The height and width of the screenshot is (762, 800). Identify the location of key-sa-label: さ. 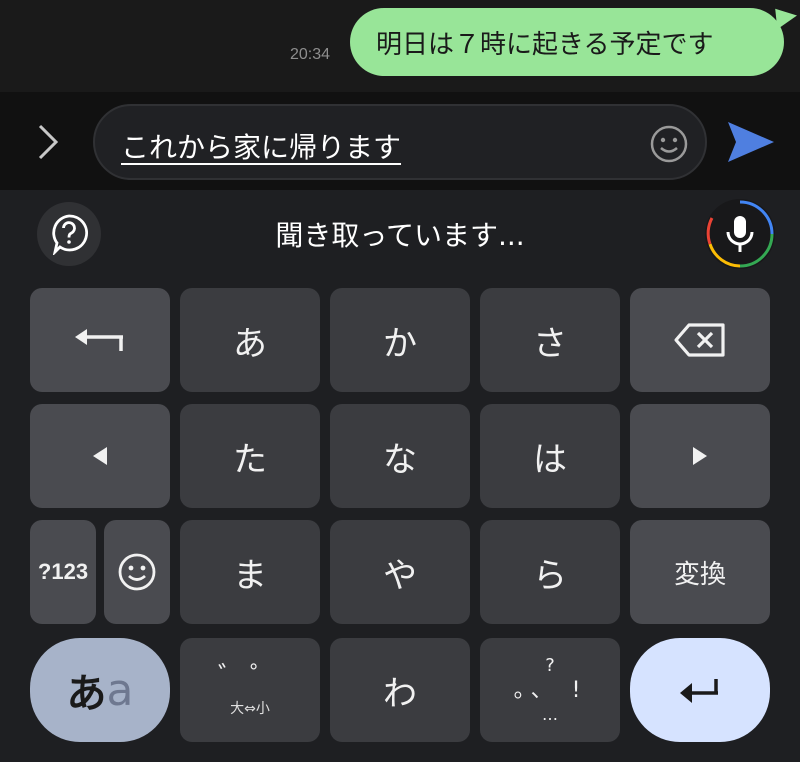
(550, 343).